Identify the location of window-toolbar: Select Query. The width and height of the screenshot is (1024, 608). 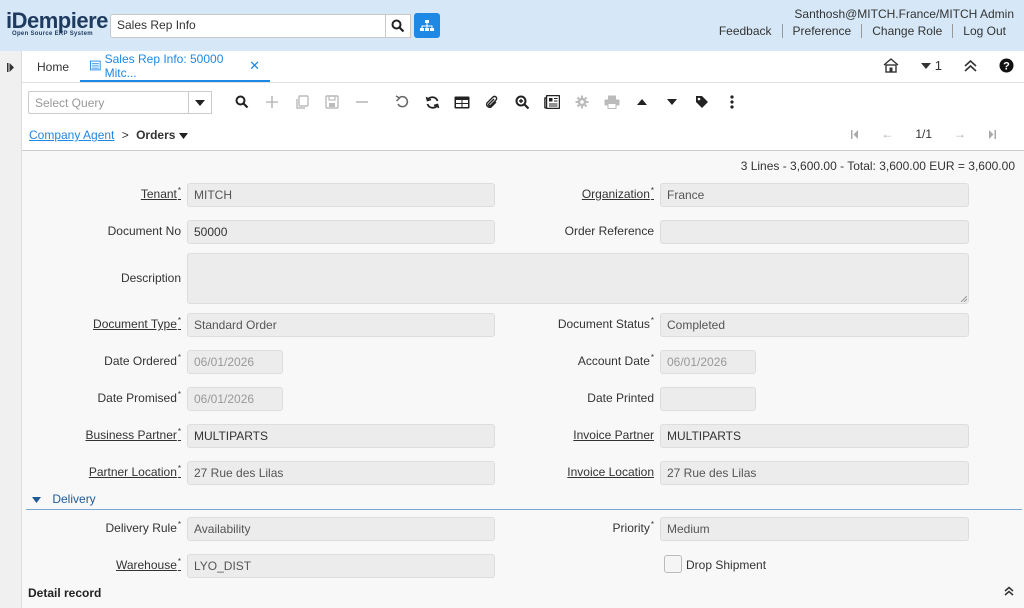
(523, 102).